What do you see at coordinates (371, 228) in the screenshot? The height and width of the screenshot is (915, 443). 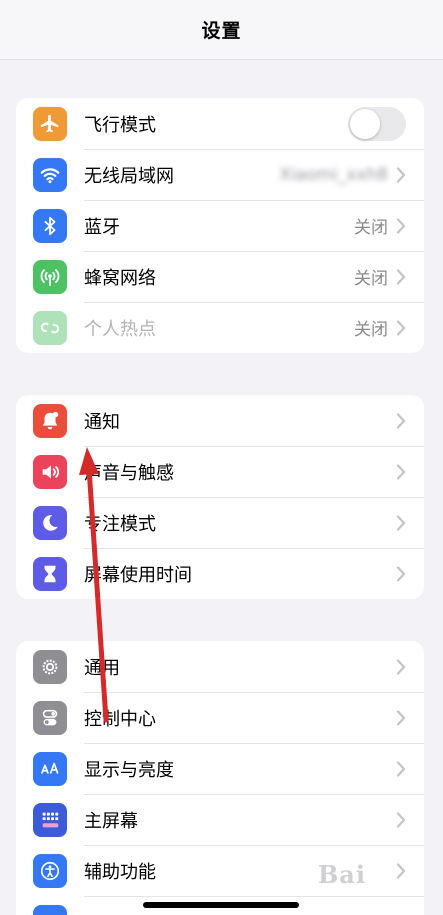 I see `bluetooth-status: 关闭` at bounding box center [371, 228].